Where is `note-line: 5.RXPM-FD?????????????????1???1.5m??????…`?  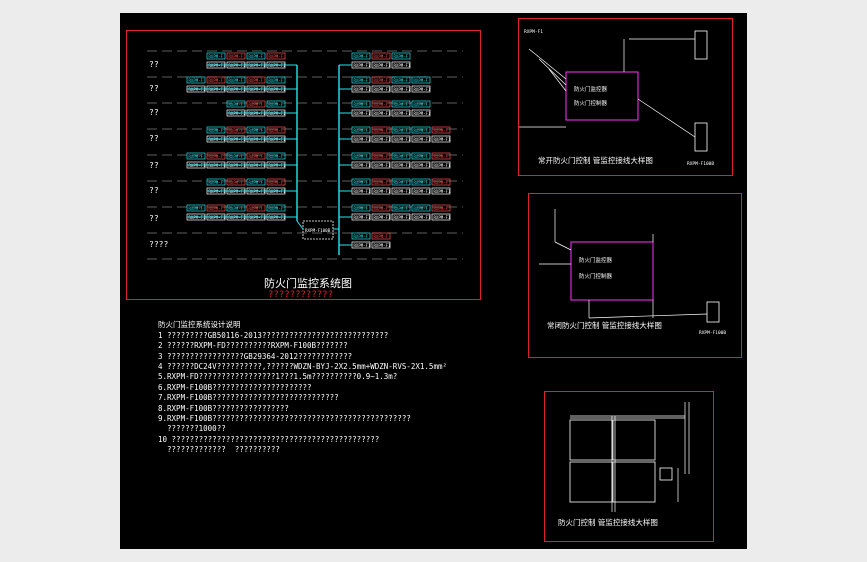 note-line: 5.RXPM-FD?????????????????1???1.5m??????… is located at coordinates (278, 377).